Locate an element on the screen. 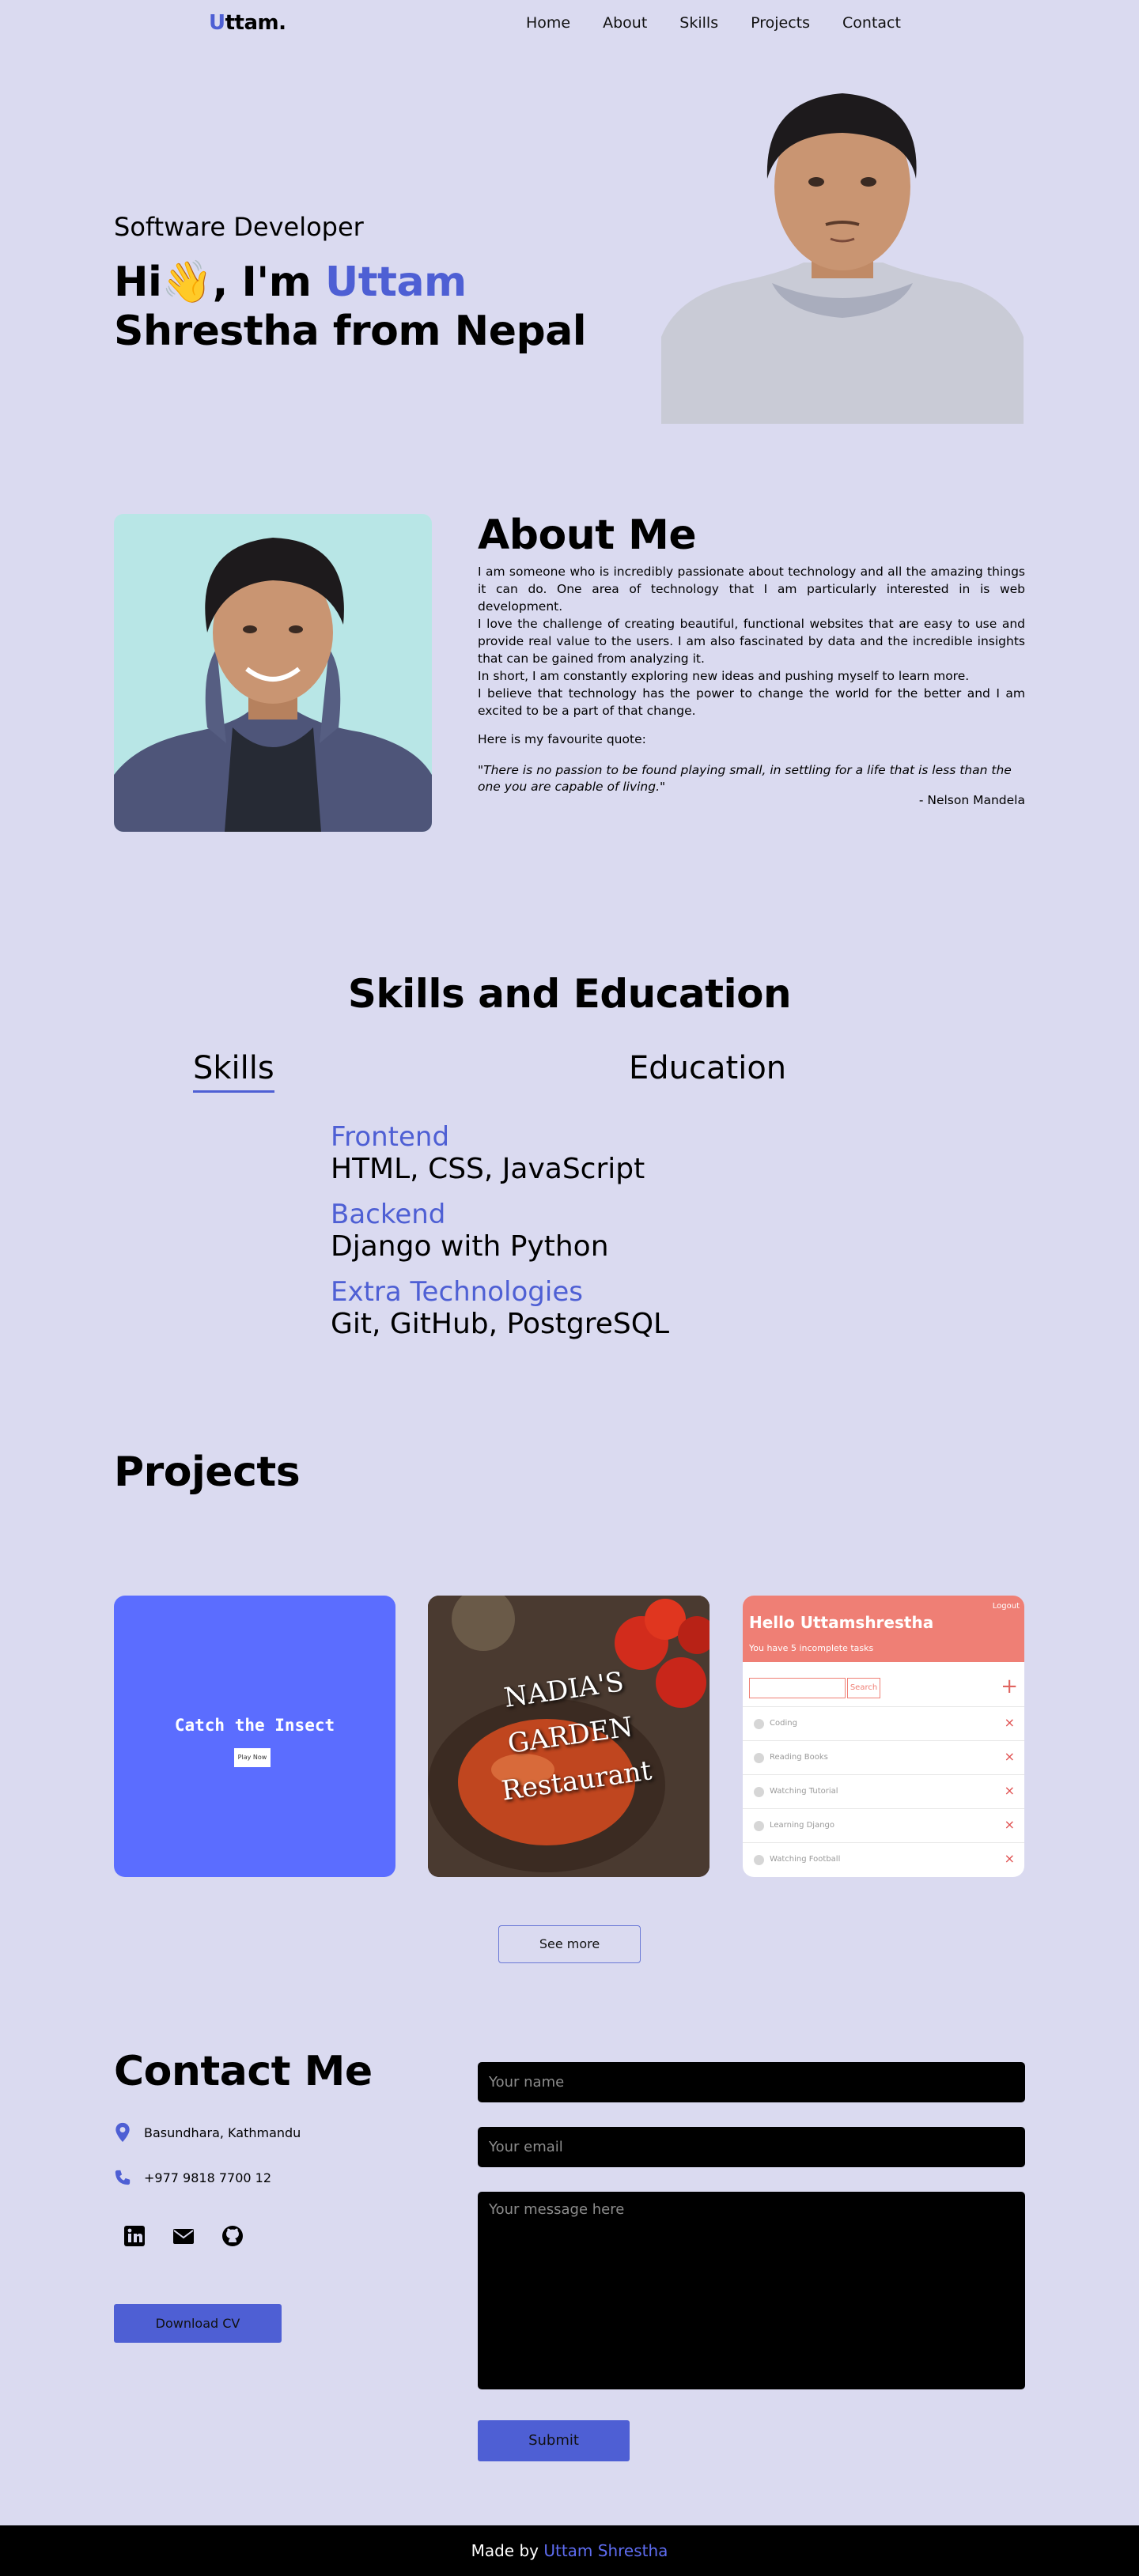  todo-label: Reading Books is located at coordinates (799, 1757).